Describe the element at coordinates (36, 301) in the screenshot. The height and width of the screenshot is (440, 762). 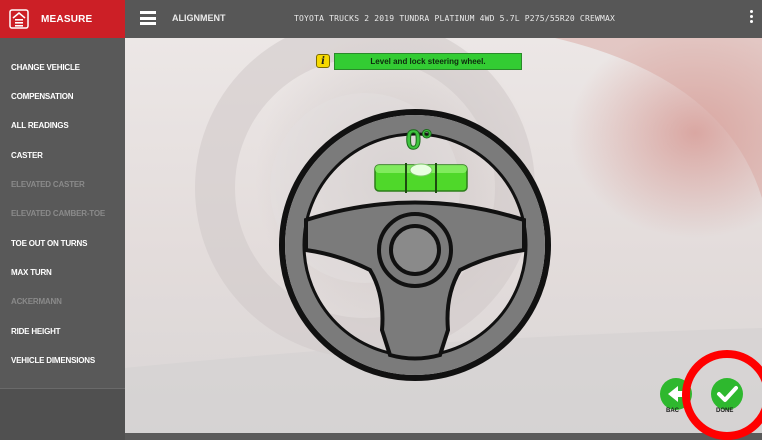
I see `sidebar-item-ackermann: ACKERMANN` at that location.